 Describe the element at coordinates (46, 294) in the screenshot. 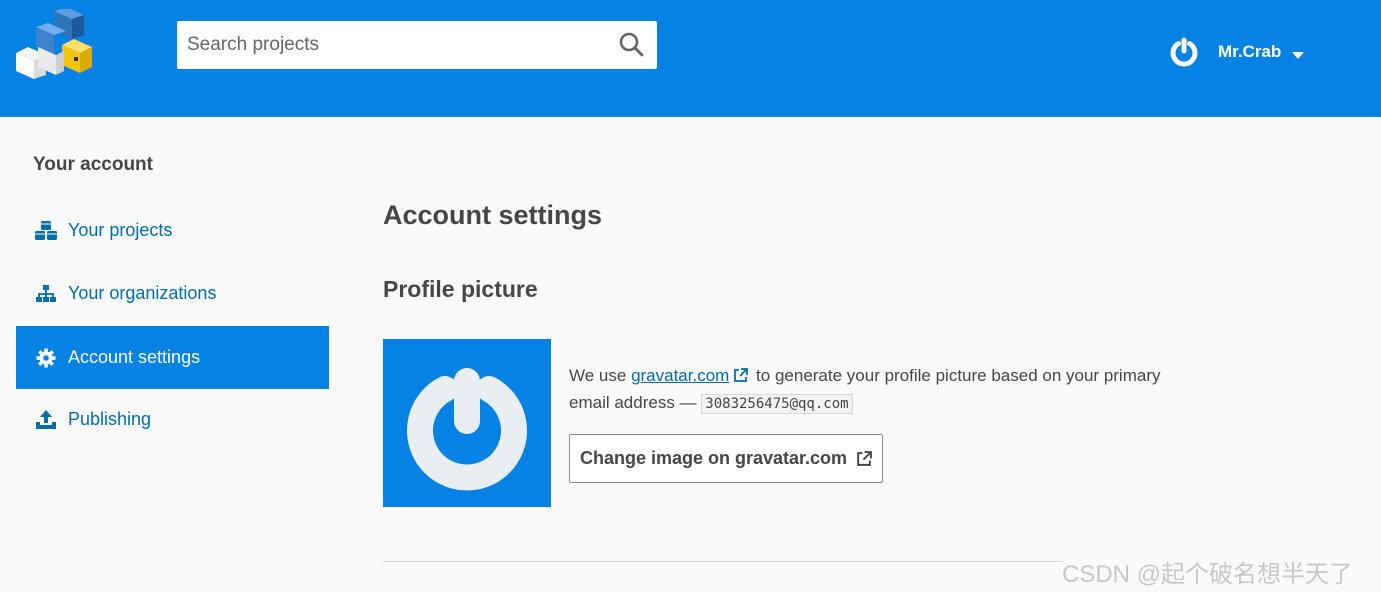

I see `sitemap-icon` at that location.